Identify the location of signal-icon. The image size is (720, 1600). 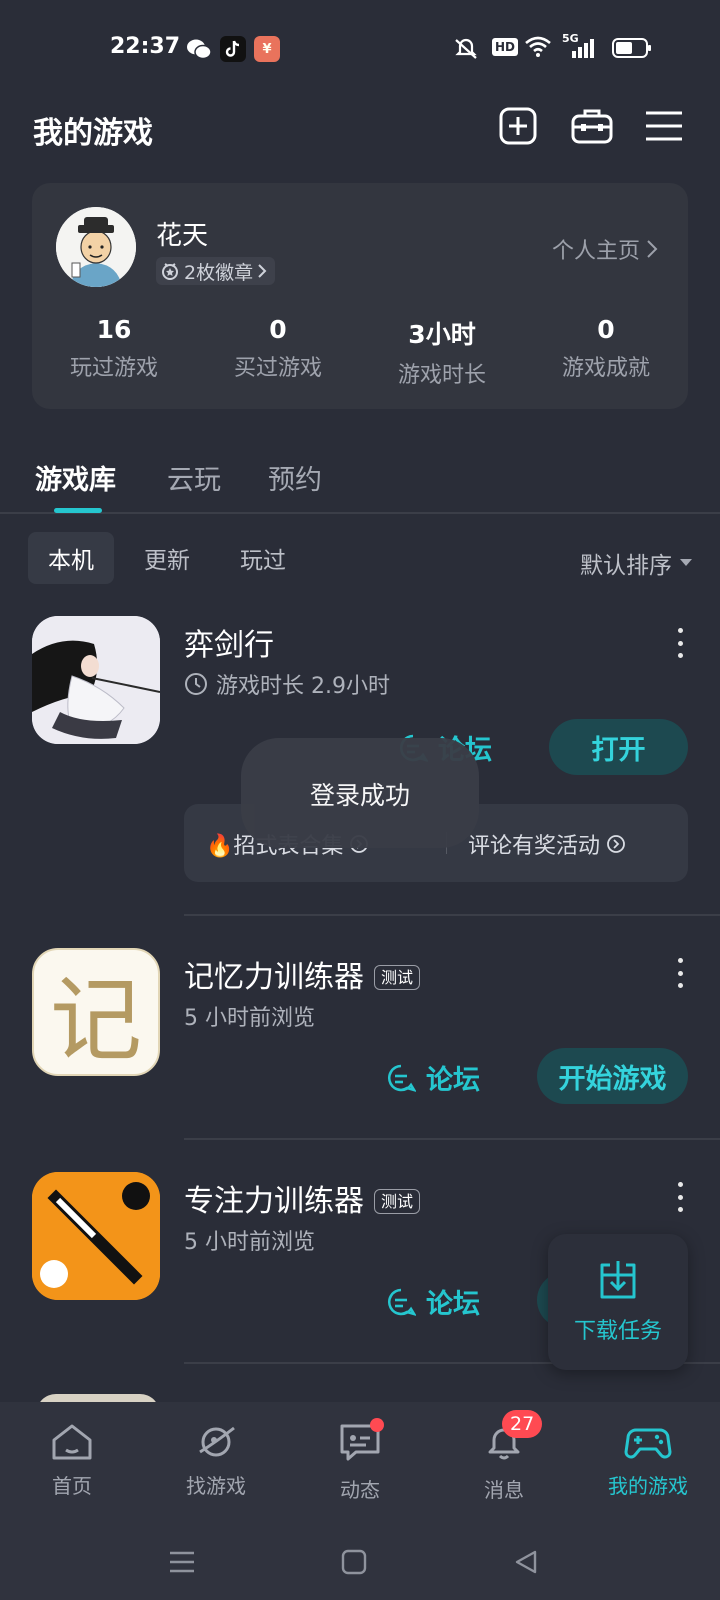
(584, 50).